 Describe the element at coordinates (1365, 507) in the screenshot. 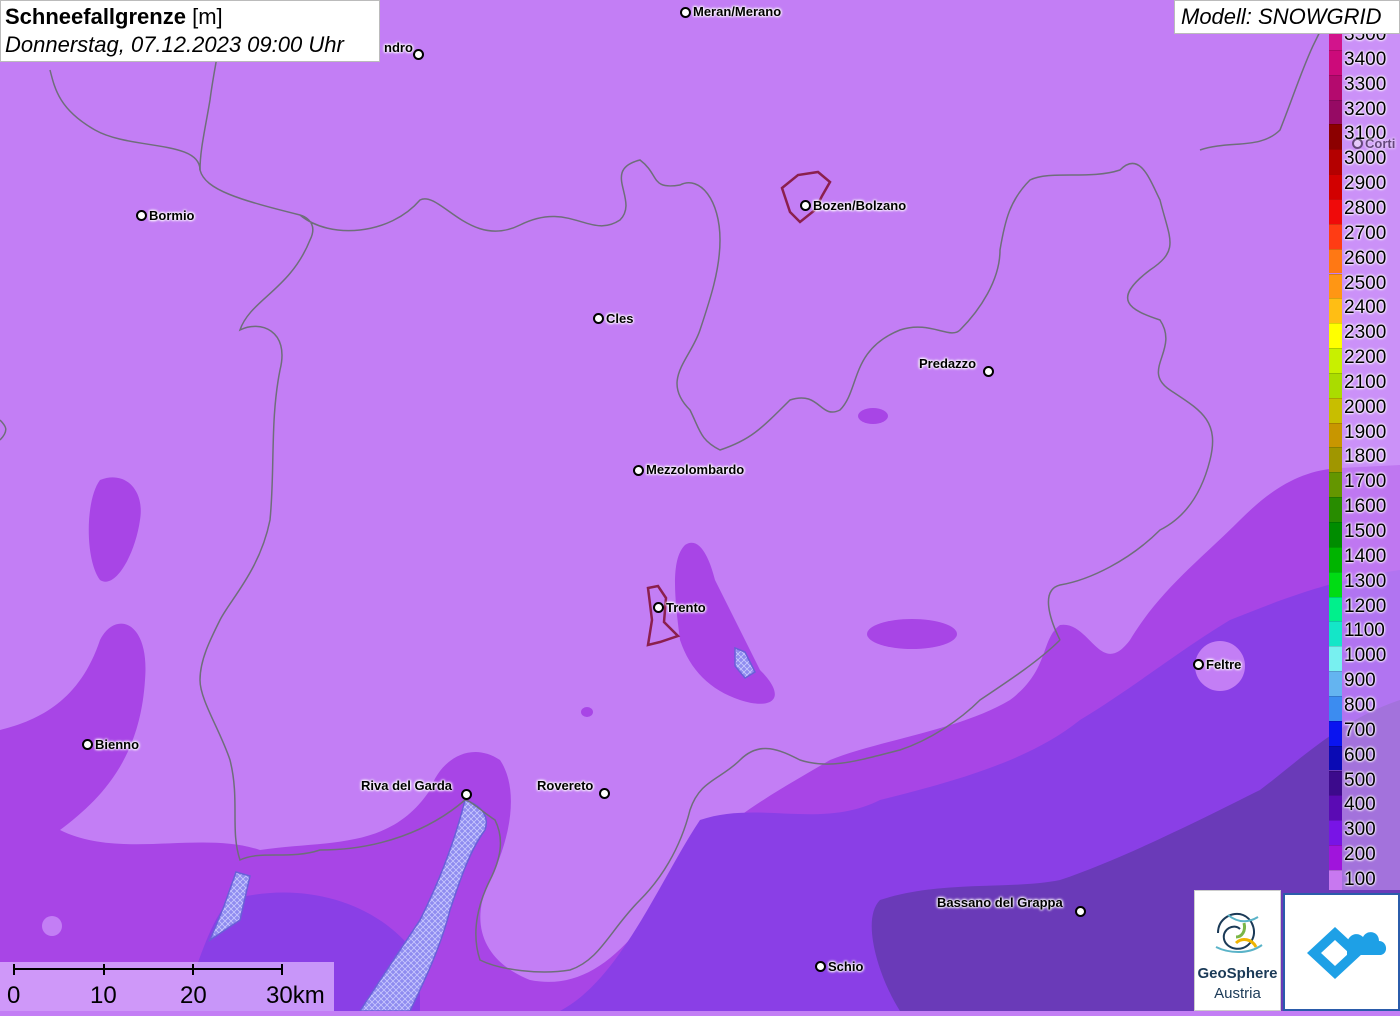

I see `legend-label-1600: 1600` at that location.